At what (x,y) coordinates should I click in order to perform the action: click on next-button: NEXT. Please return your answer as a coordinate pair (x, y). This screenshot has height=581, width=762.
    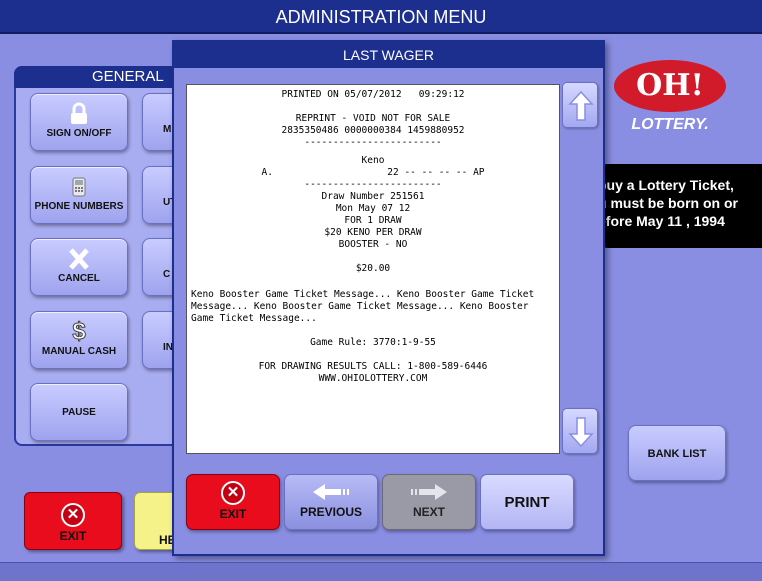
    Looking at the image, I should click on (429, 502).